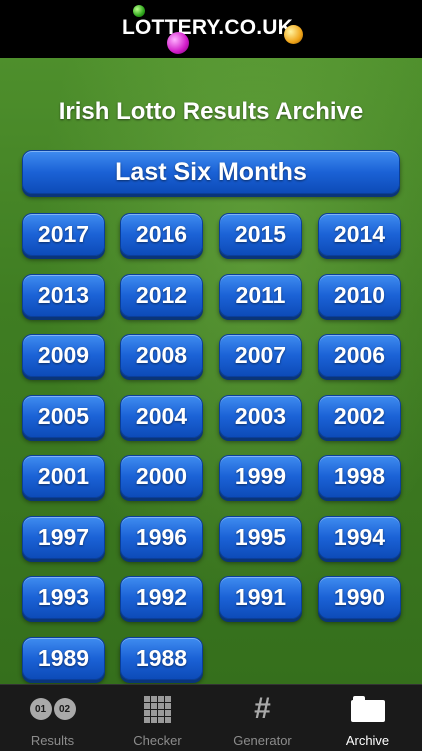 Image resolution: width=422 pixels, height=751 pixels. I want to click on year-button-1992: 1992, so click(161, 597).